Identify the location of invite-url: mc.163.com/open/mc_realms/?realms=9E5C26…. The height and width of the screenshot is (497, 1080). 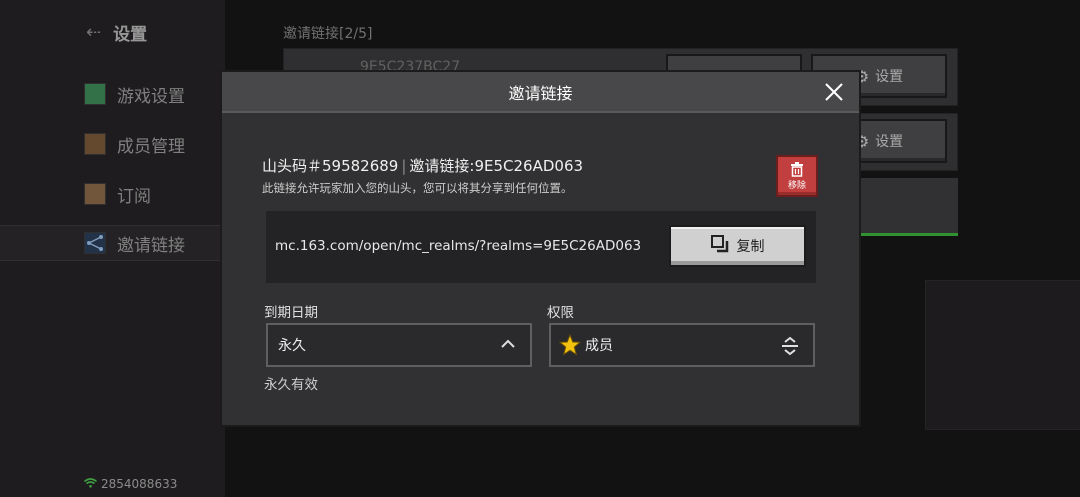
(458, 246).